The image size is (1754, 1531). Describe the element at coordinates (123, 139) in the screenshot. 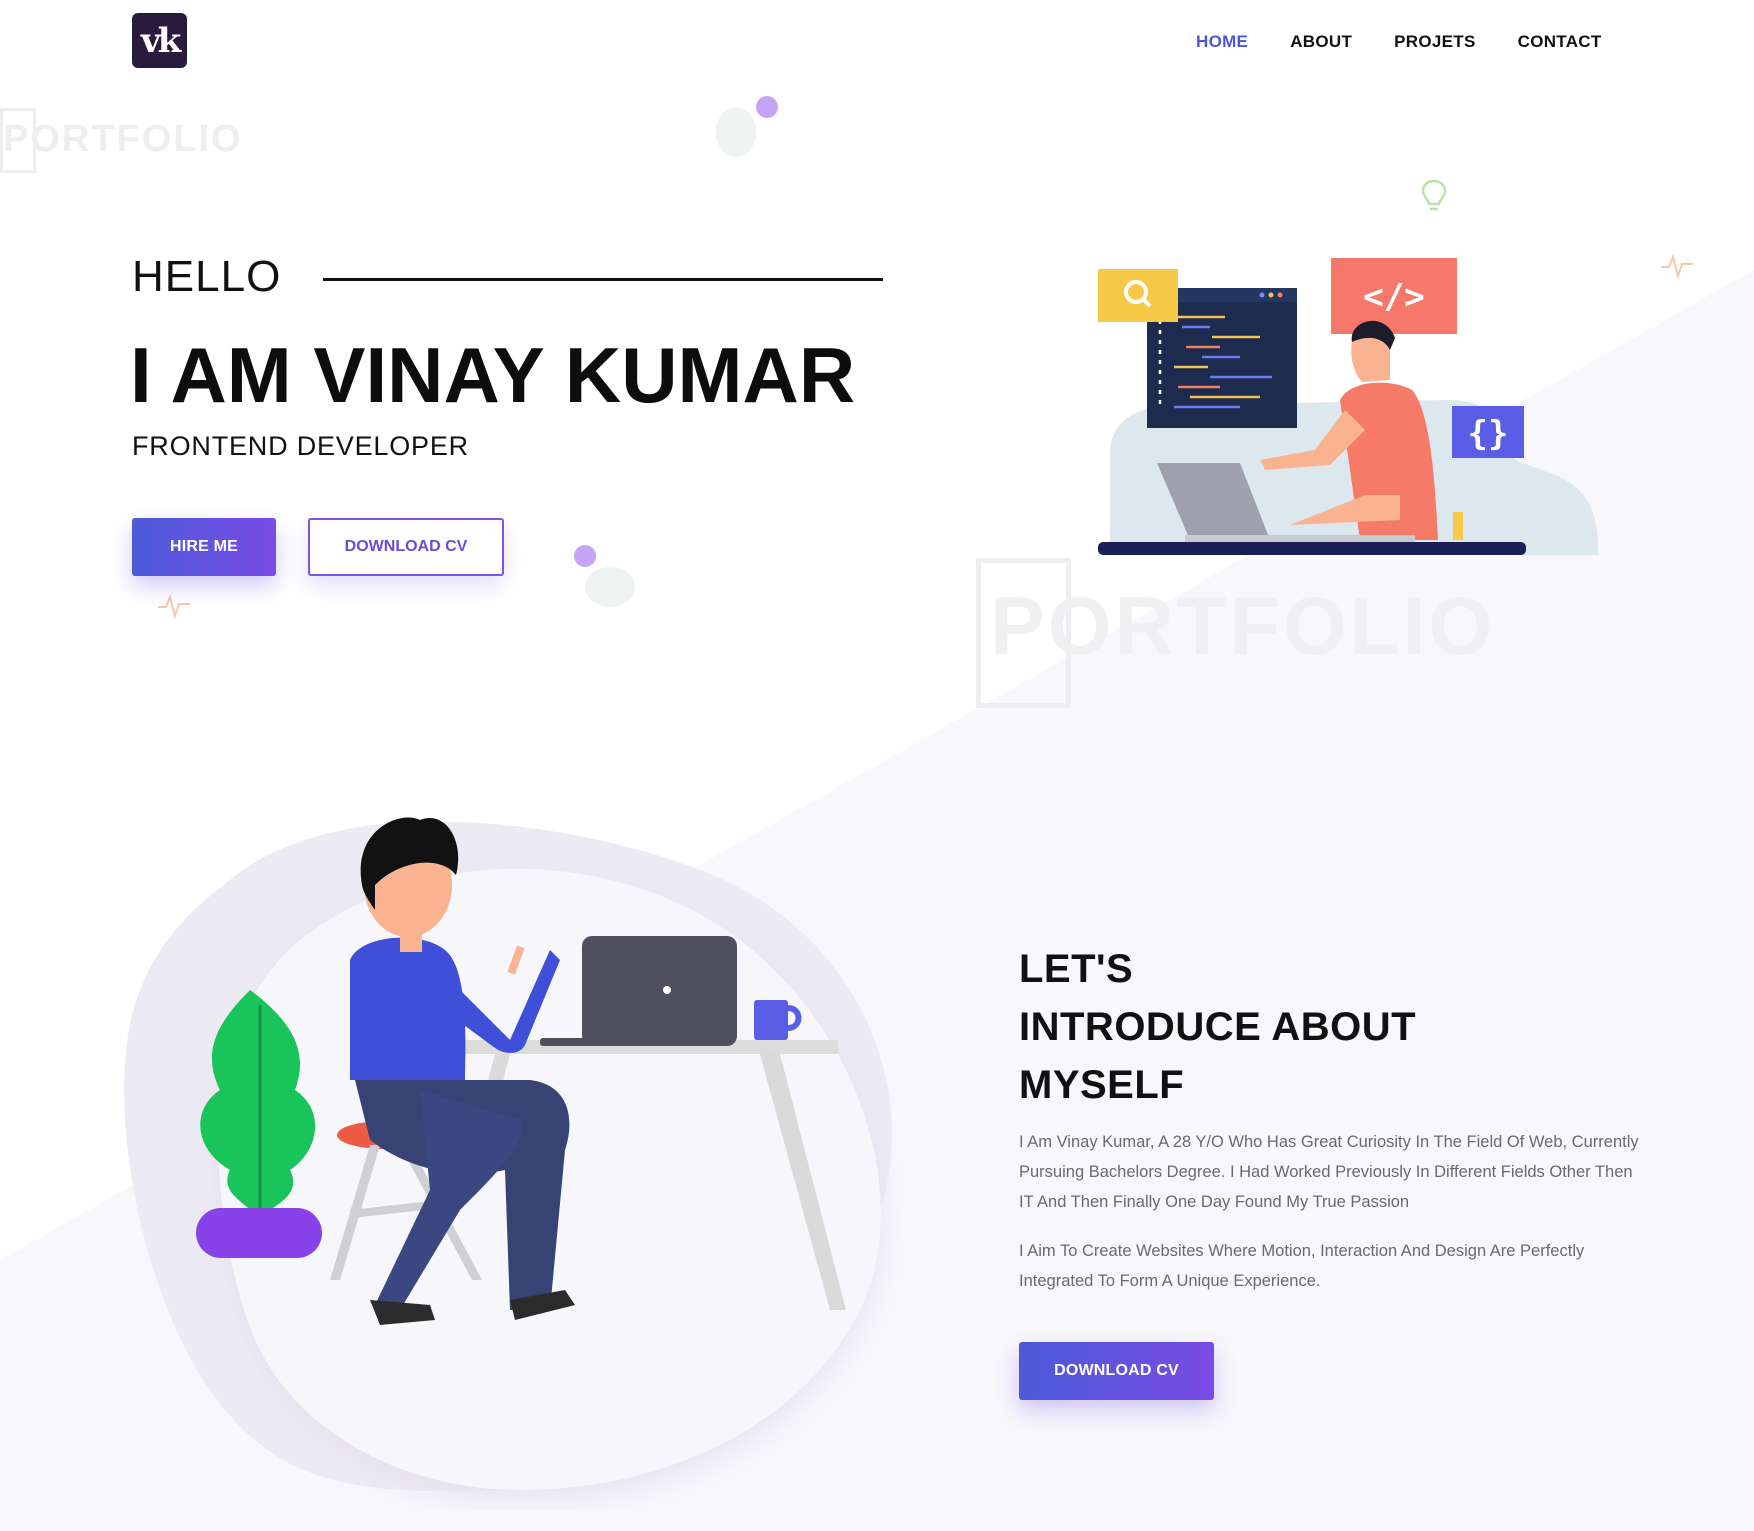

I see `watermark-small: PORTFOLIO` at that location.